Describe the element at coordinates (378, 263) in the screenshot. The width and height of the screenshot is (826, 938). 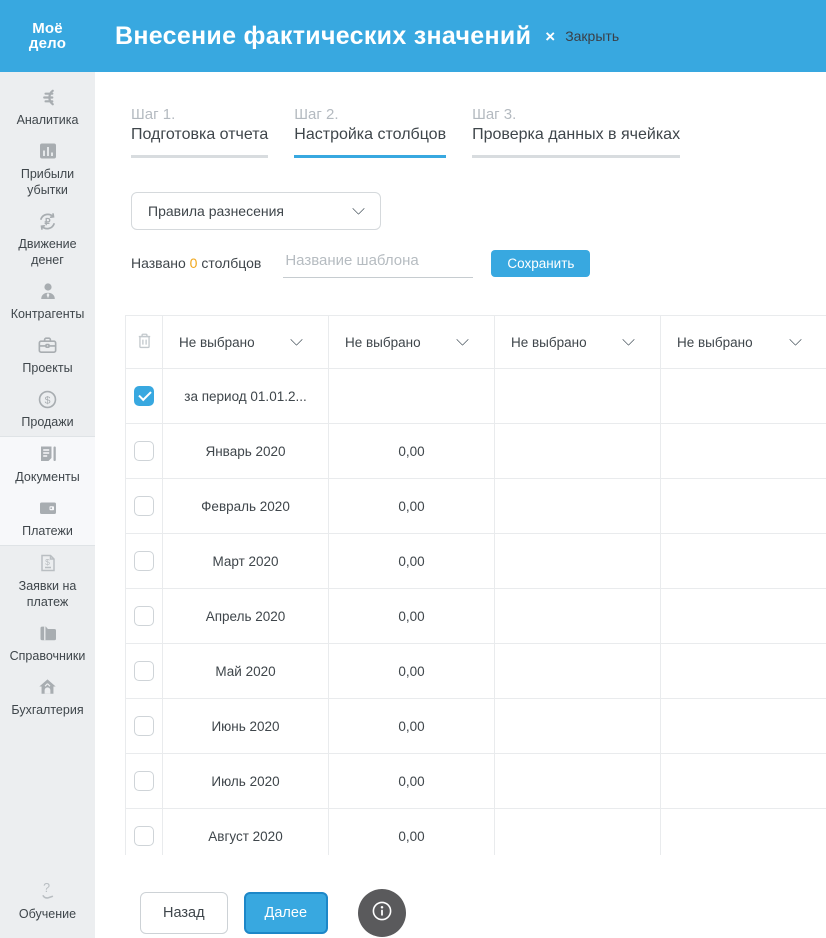
I see `template-name-input` at that location.